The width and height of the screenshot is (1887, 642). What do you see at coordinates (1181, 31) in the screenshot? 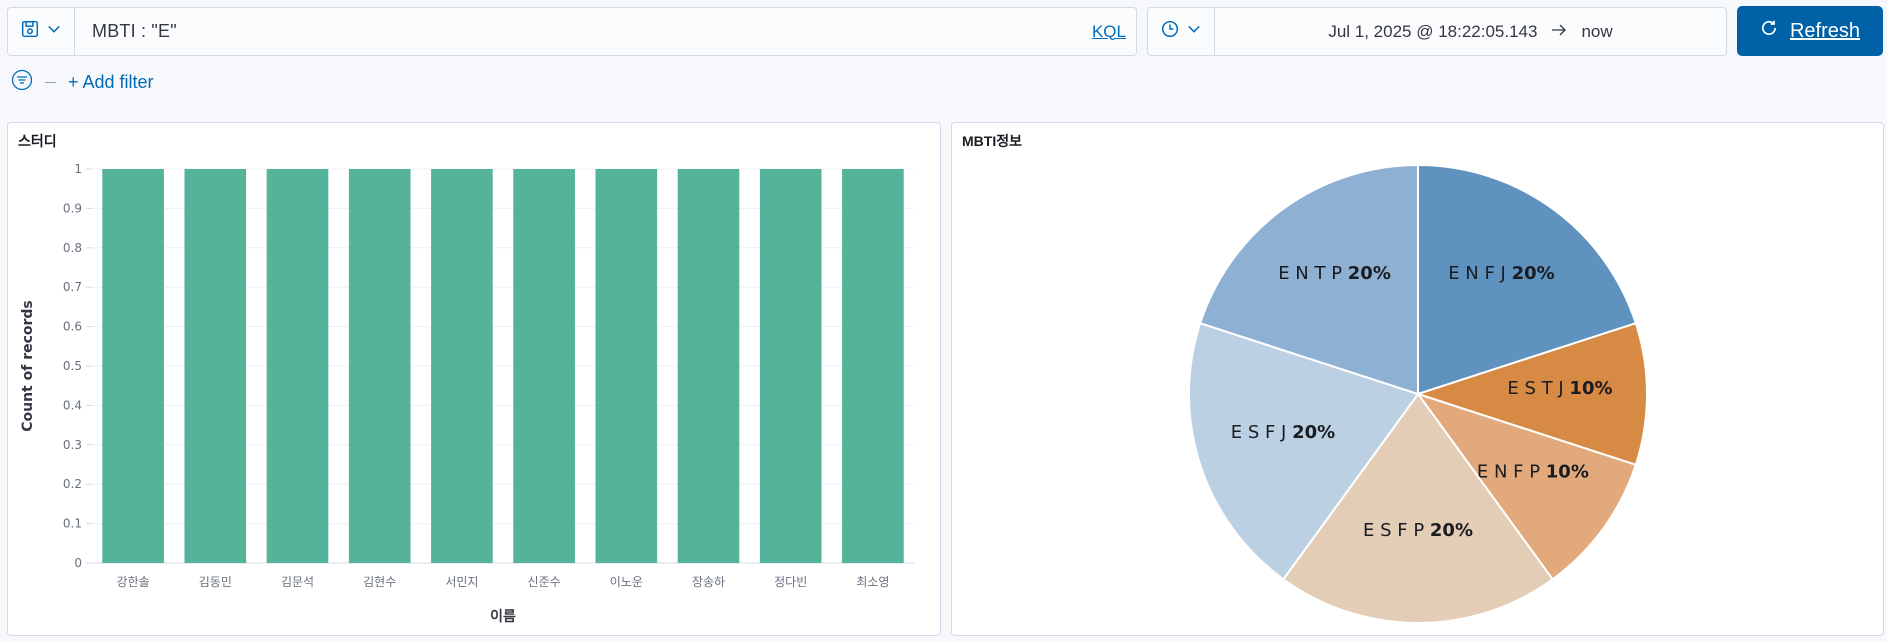
I see `quick-select-button` at bounding box center [1181, 31].